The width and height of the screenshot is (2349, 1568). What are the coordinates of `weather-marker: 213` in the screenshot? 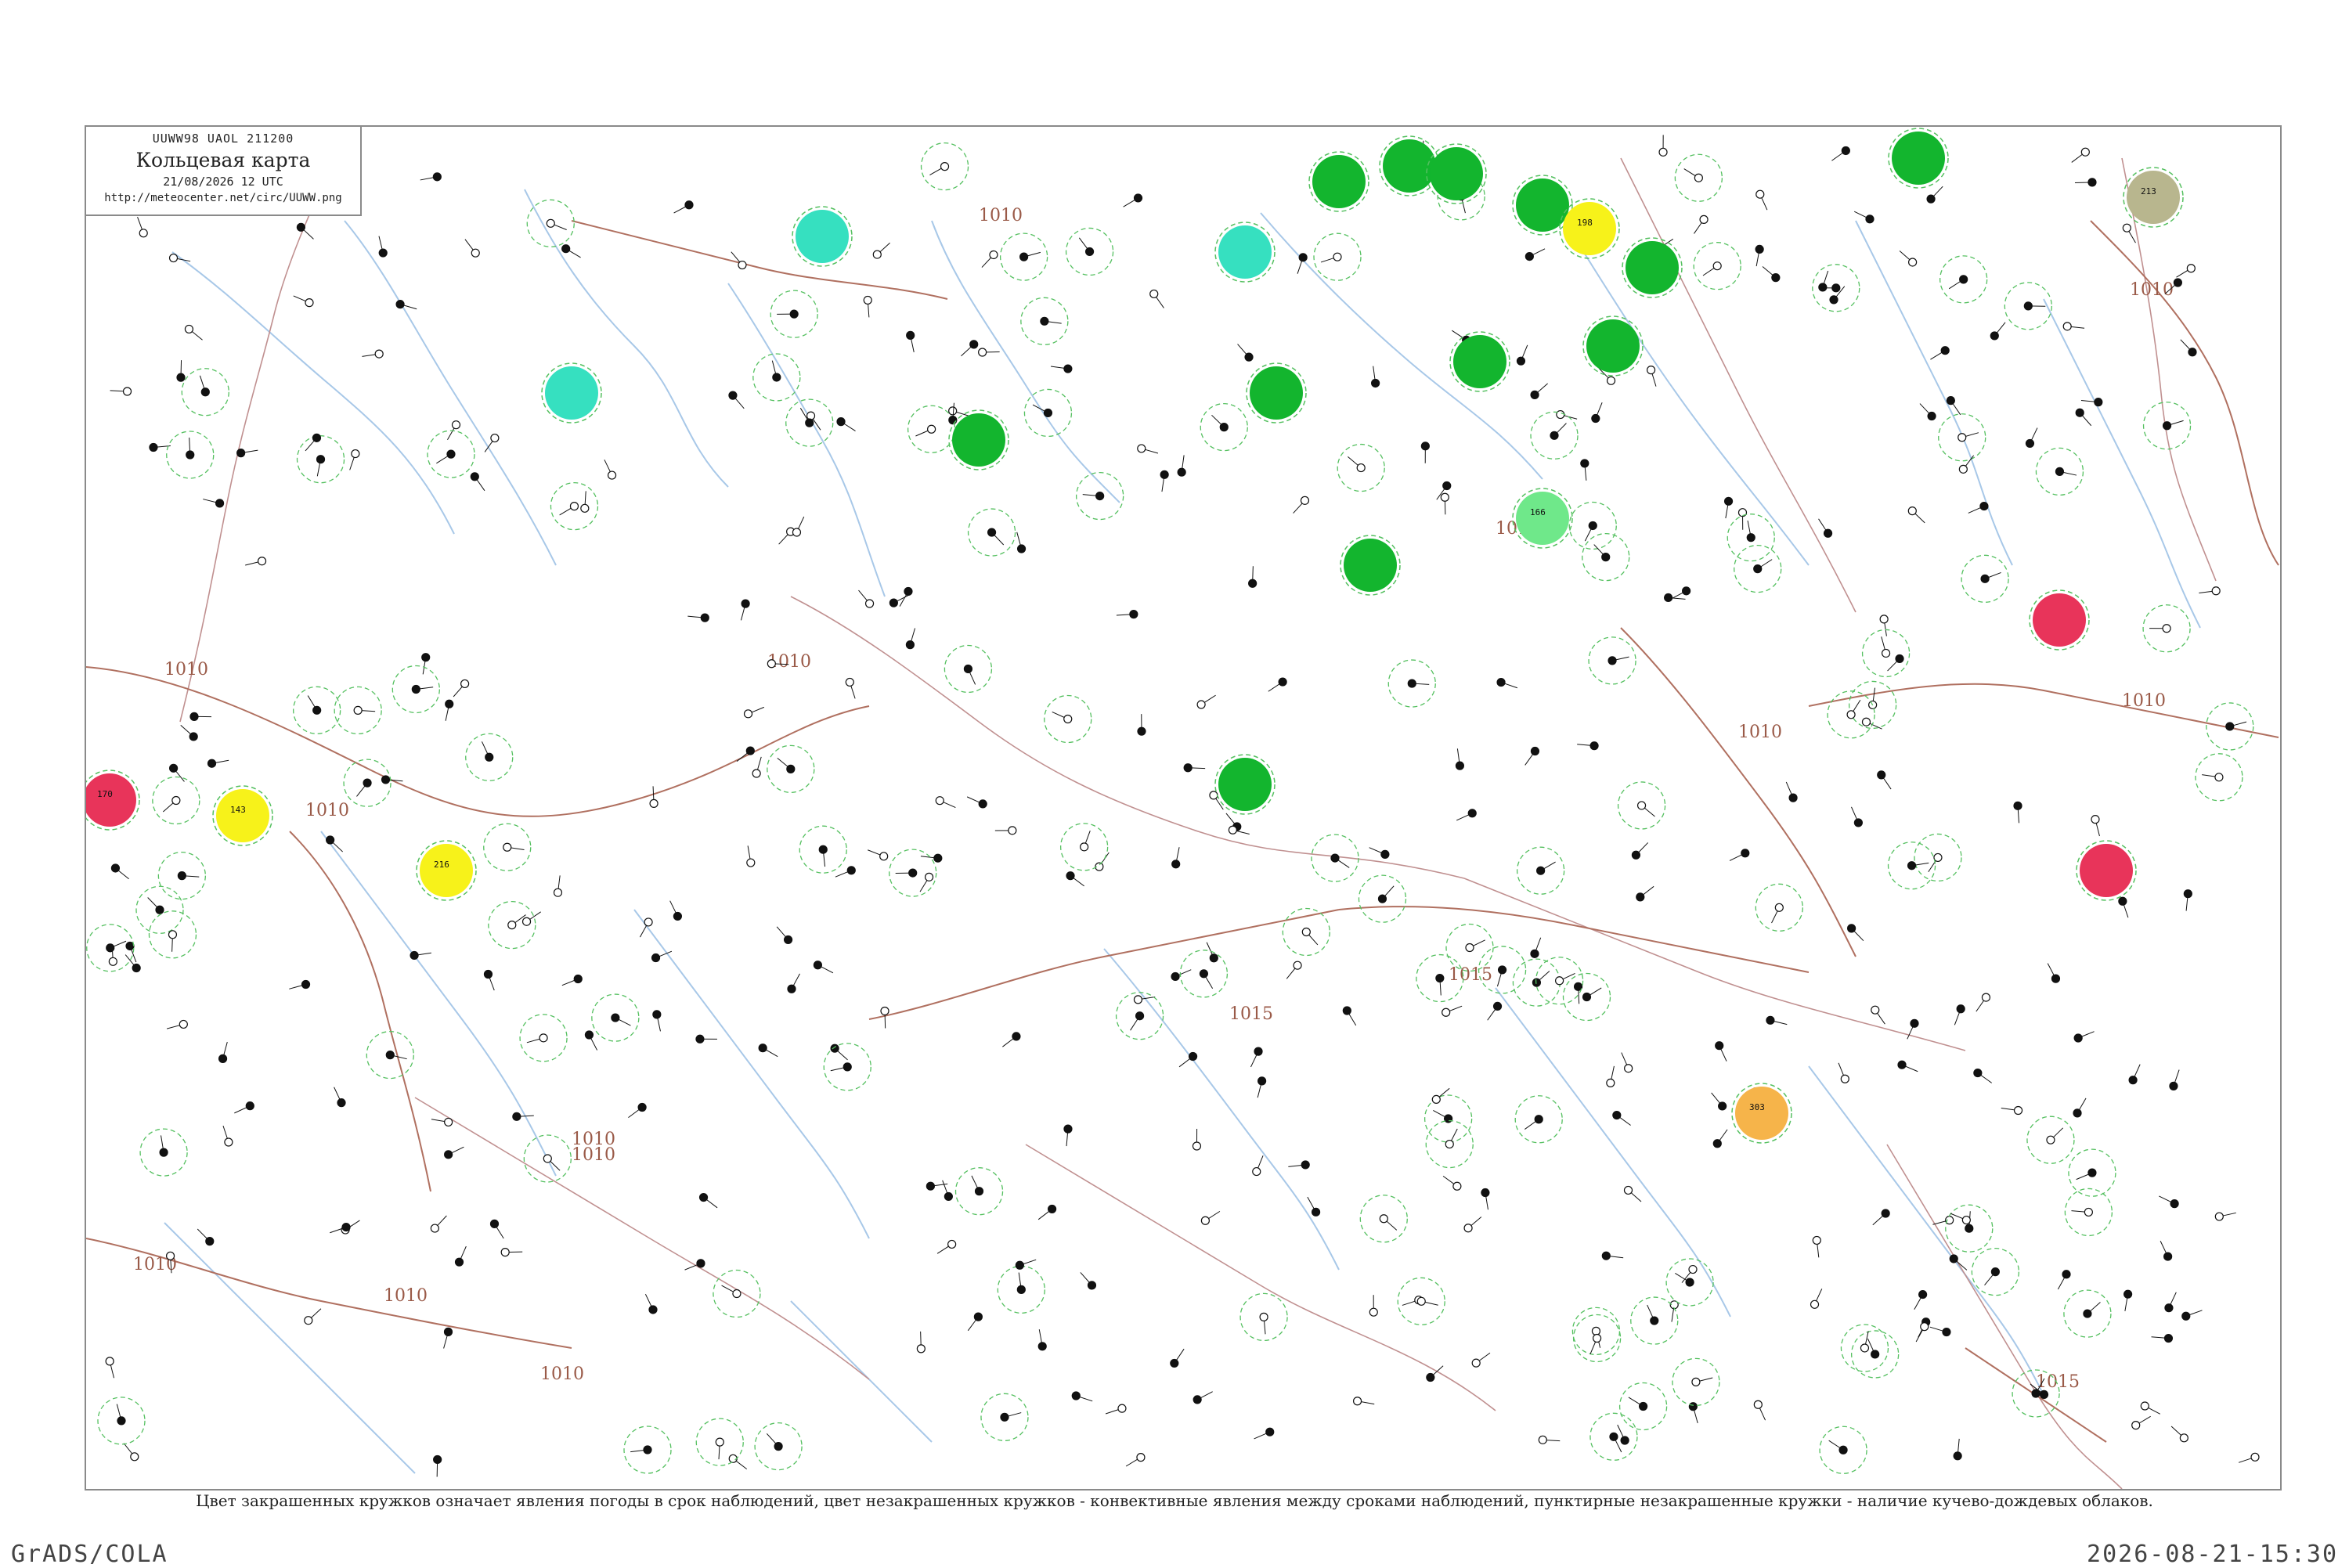 It's located at (2153, 197).